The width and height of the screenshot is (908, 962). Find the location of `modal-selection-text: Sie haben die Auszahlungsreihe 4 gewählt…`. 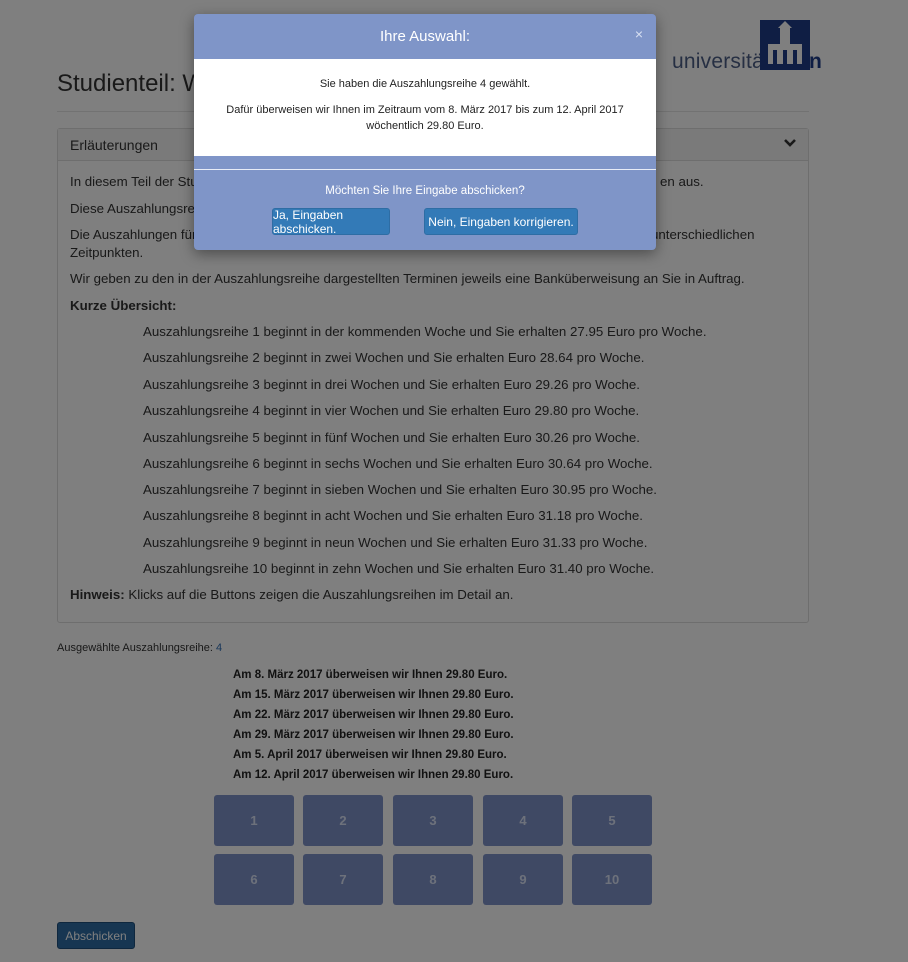

modal-selection-text: Sie haben die Auszahlungsreihe 4 gewählt… is located at coordinates (425, 84).